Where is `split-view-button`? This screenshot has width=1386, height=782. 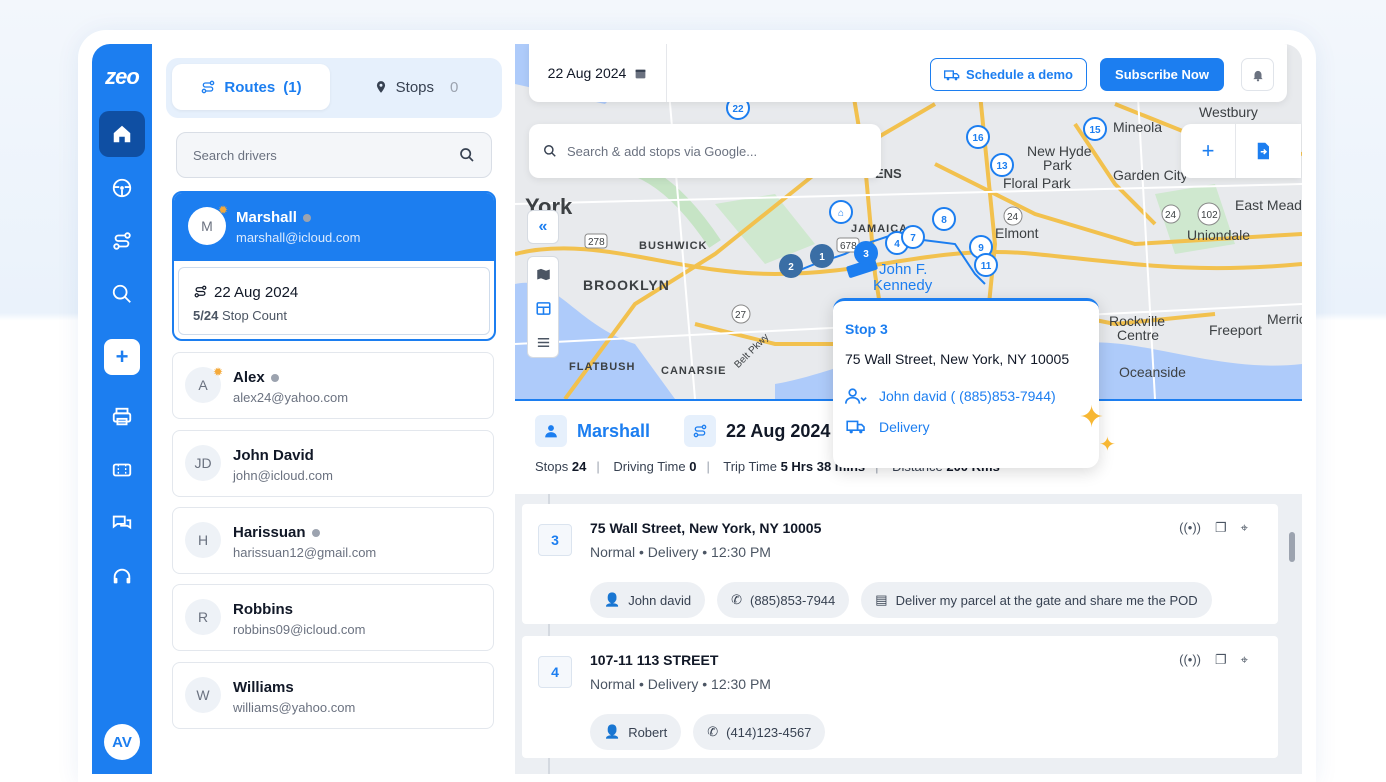 split-view-button is located at coordinates (543, 308).